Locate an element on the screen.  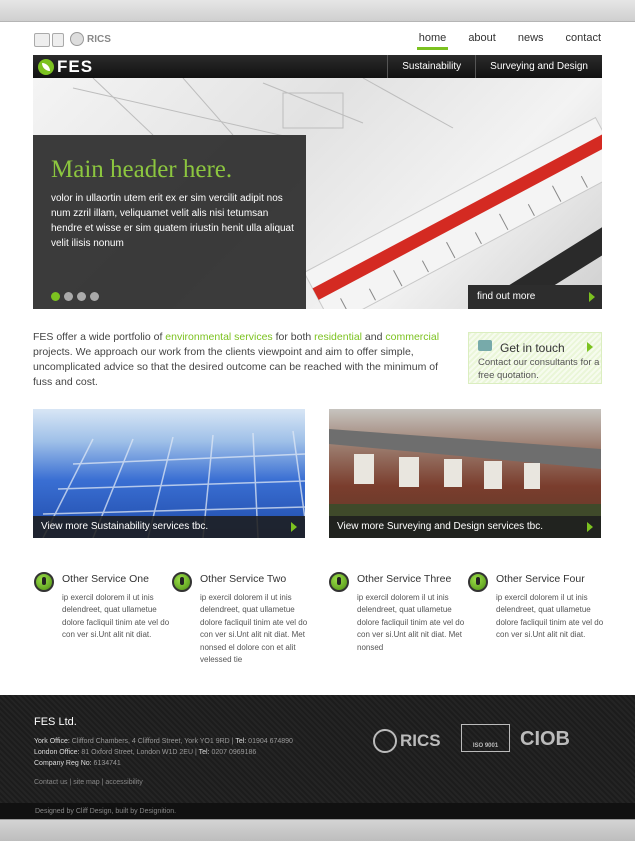
footer-link-contact: Contact us is located at coordinates (50, 782).